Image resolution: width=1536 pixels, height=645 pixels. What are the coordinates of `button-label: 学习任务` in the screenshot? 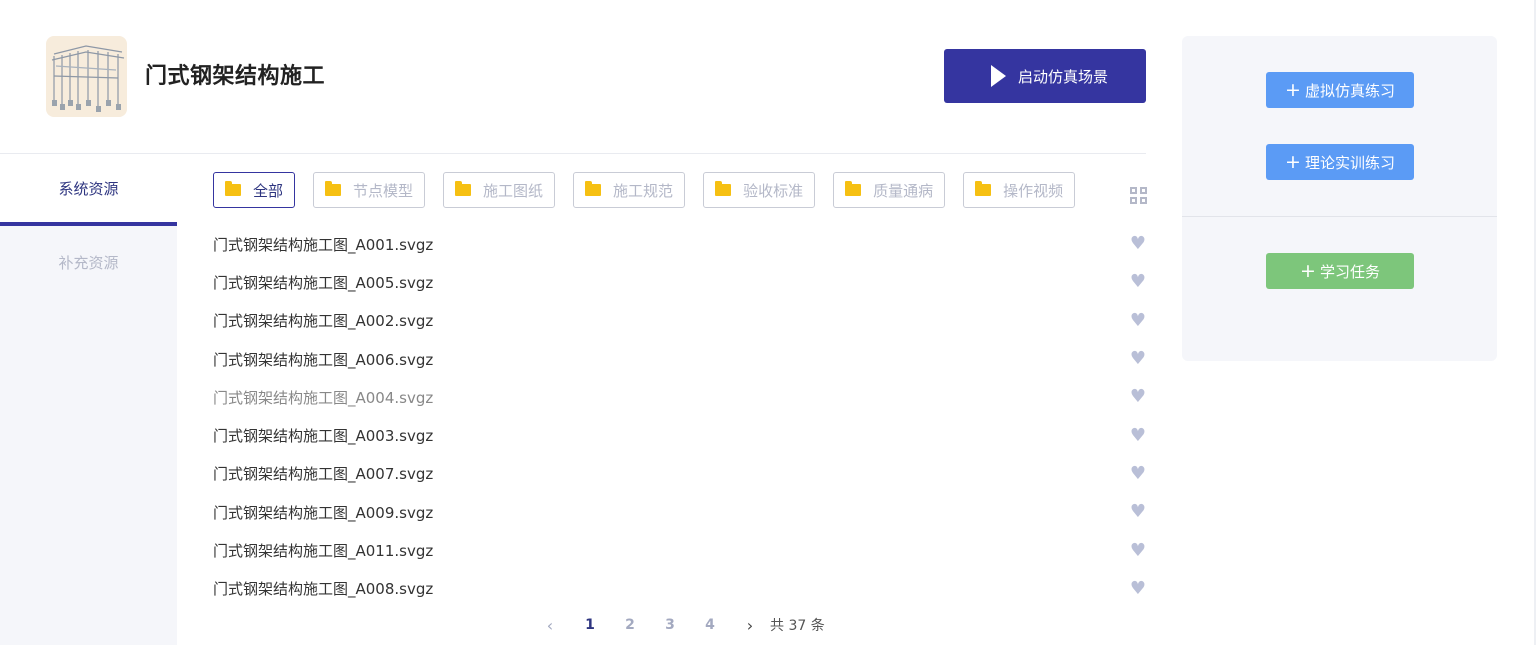 It's located at (1349, 271).